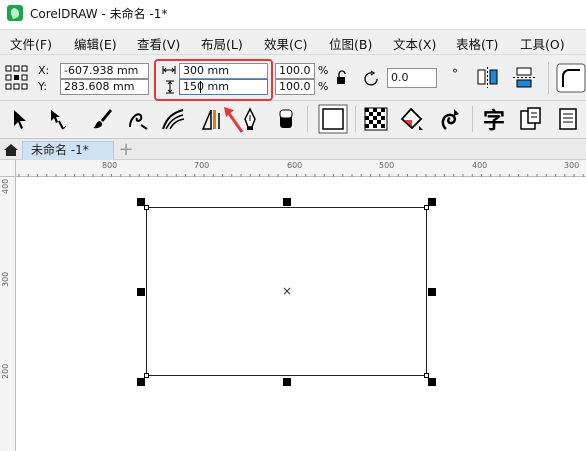 The height and width of the screenshot is (451, 586). What do you see at coordinates (342, 78) in the screenshot?
I see `lock-ratio-icon` at bounding box center [342, 78].